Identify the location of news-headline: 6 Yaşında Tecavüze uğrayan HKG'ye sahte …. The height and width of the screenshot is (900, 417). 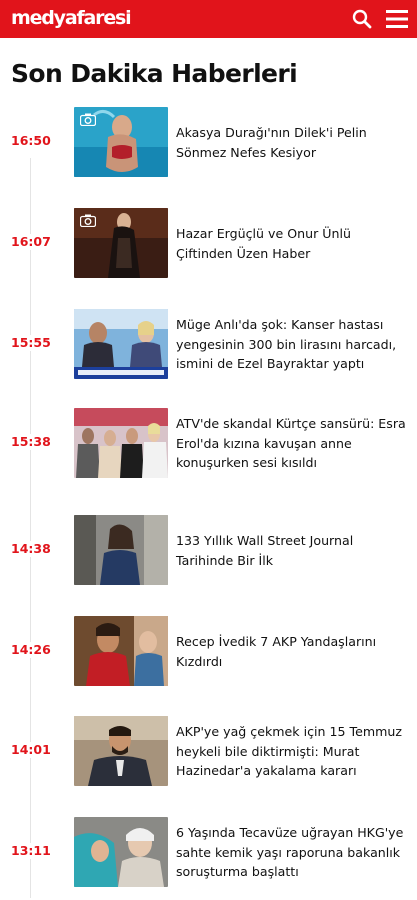
(292, 852).